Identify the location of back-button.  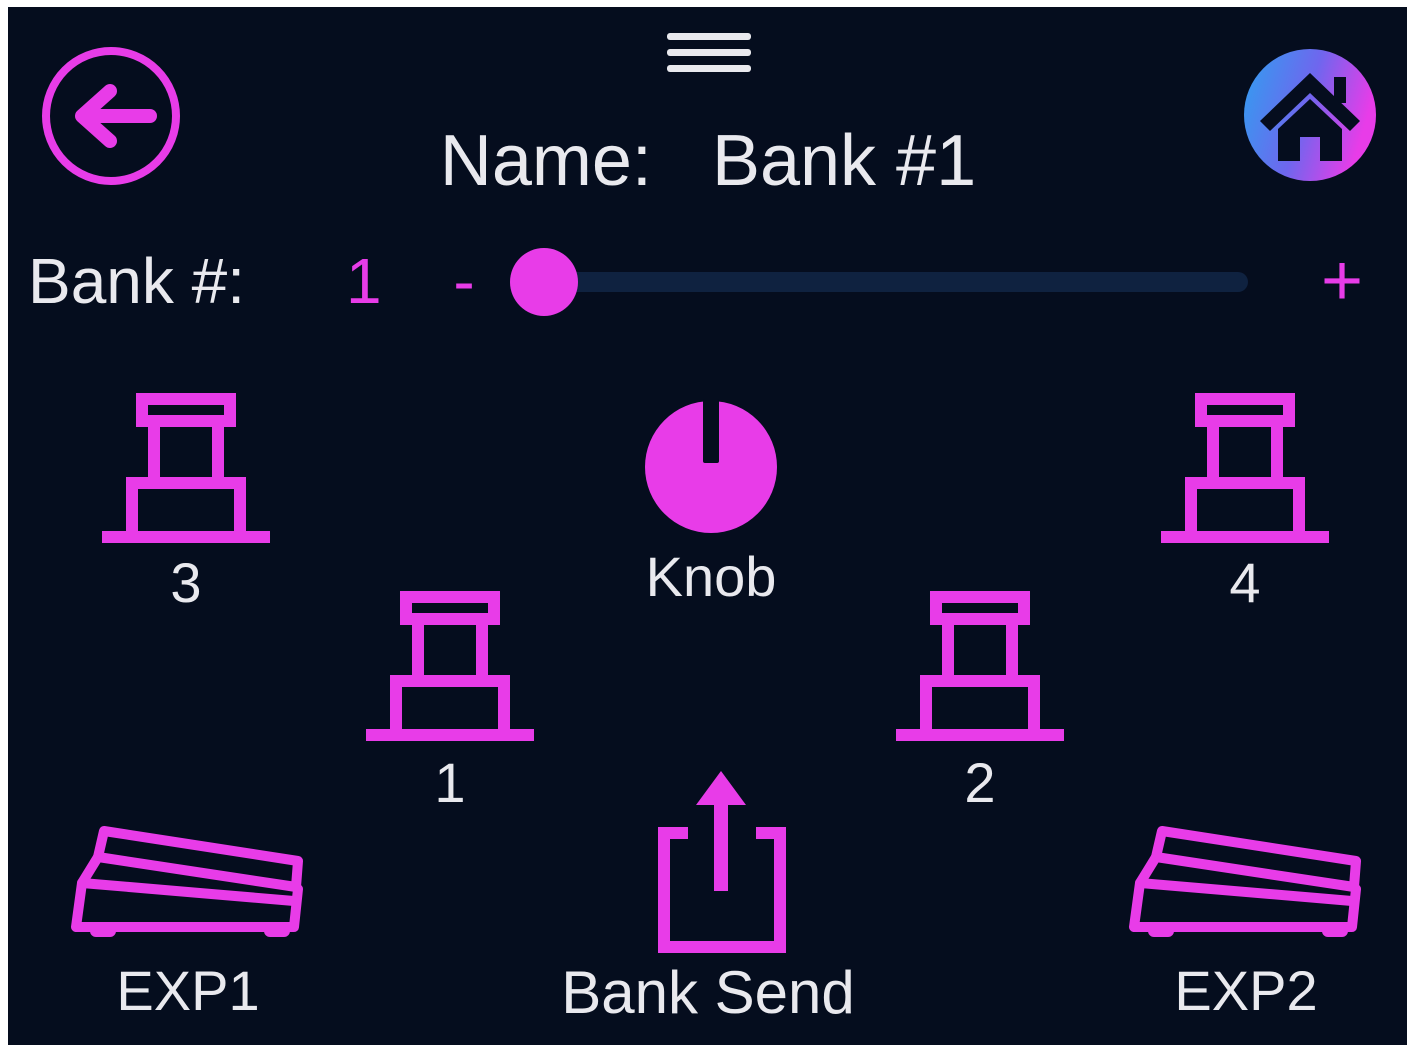
(111, 116).